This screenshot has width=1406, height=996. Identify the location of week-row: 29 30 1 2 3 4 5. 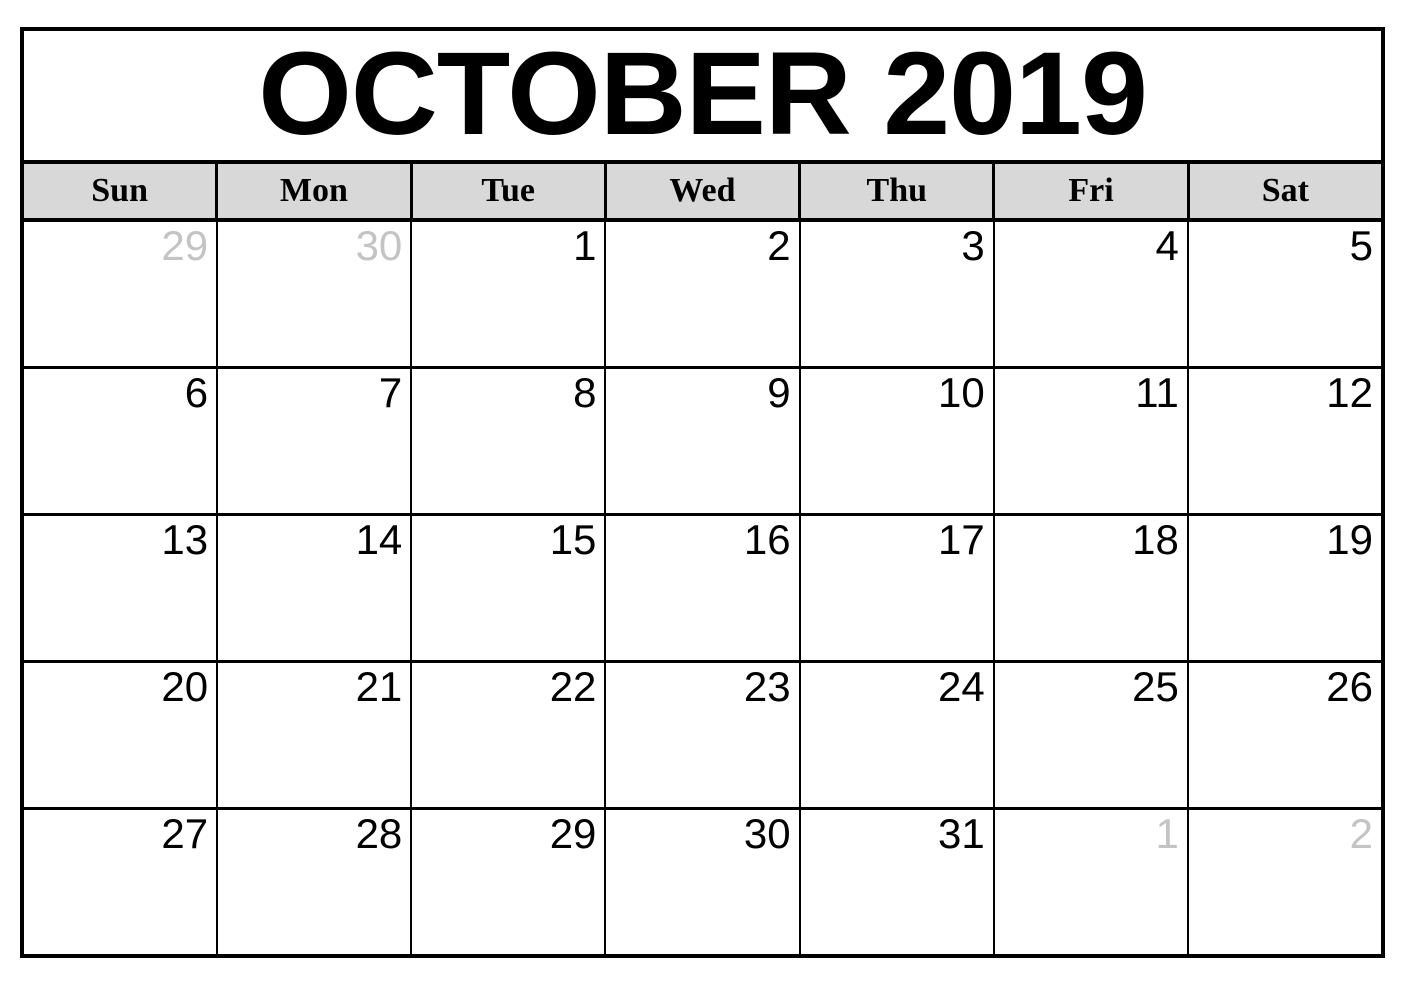
(702, 295).